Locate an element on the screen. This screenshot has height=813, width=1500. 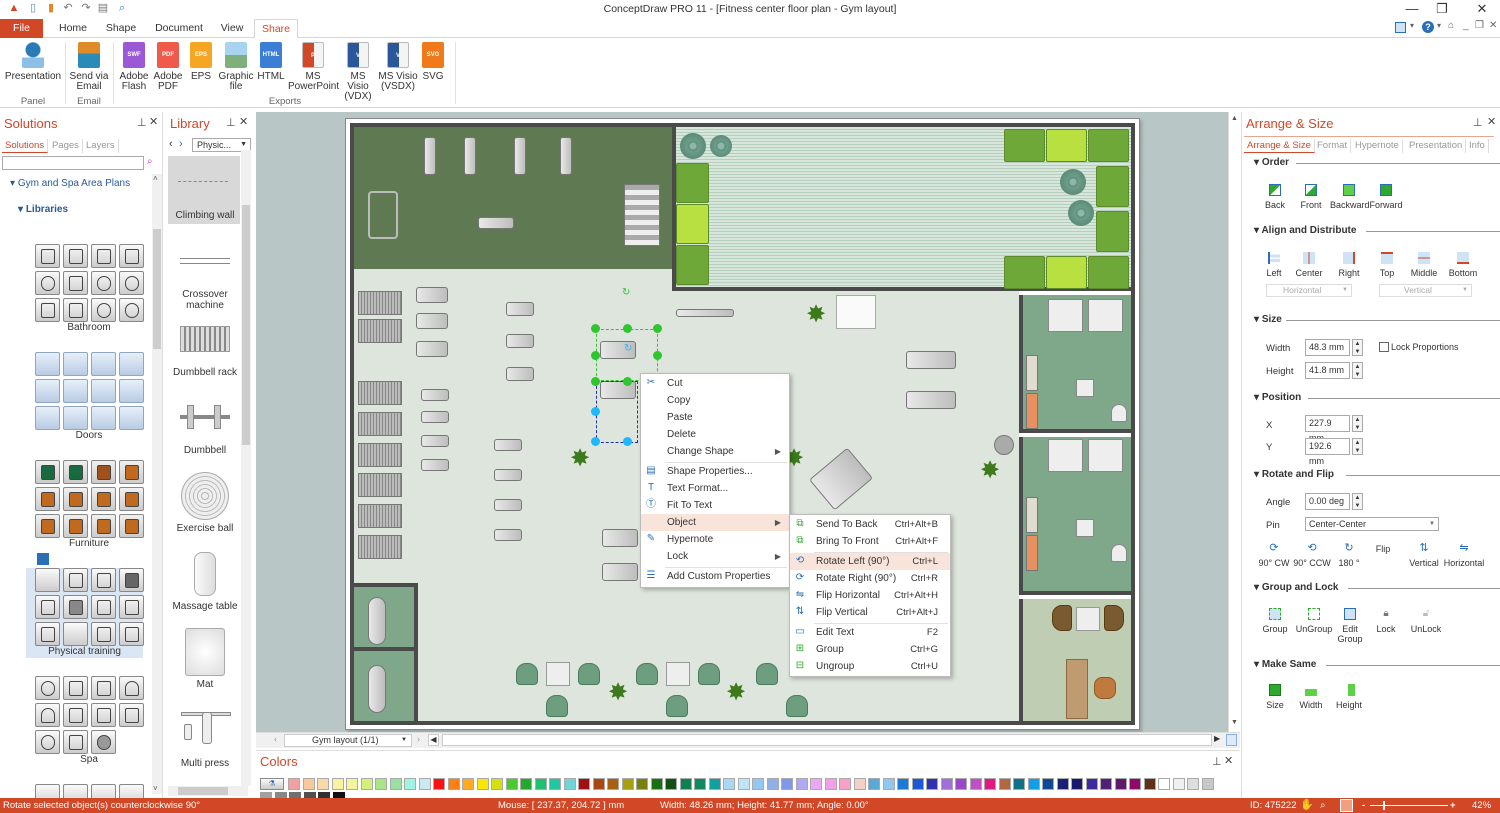
library-item-climbing-wall: Climbing wall is located at coordinates (205, 215).